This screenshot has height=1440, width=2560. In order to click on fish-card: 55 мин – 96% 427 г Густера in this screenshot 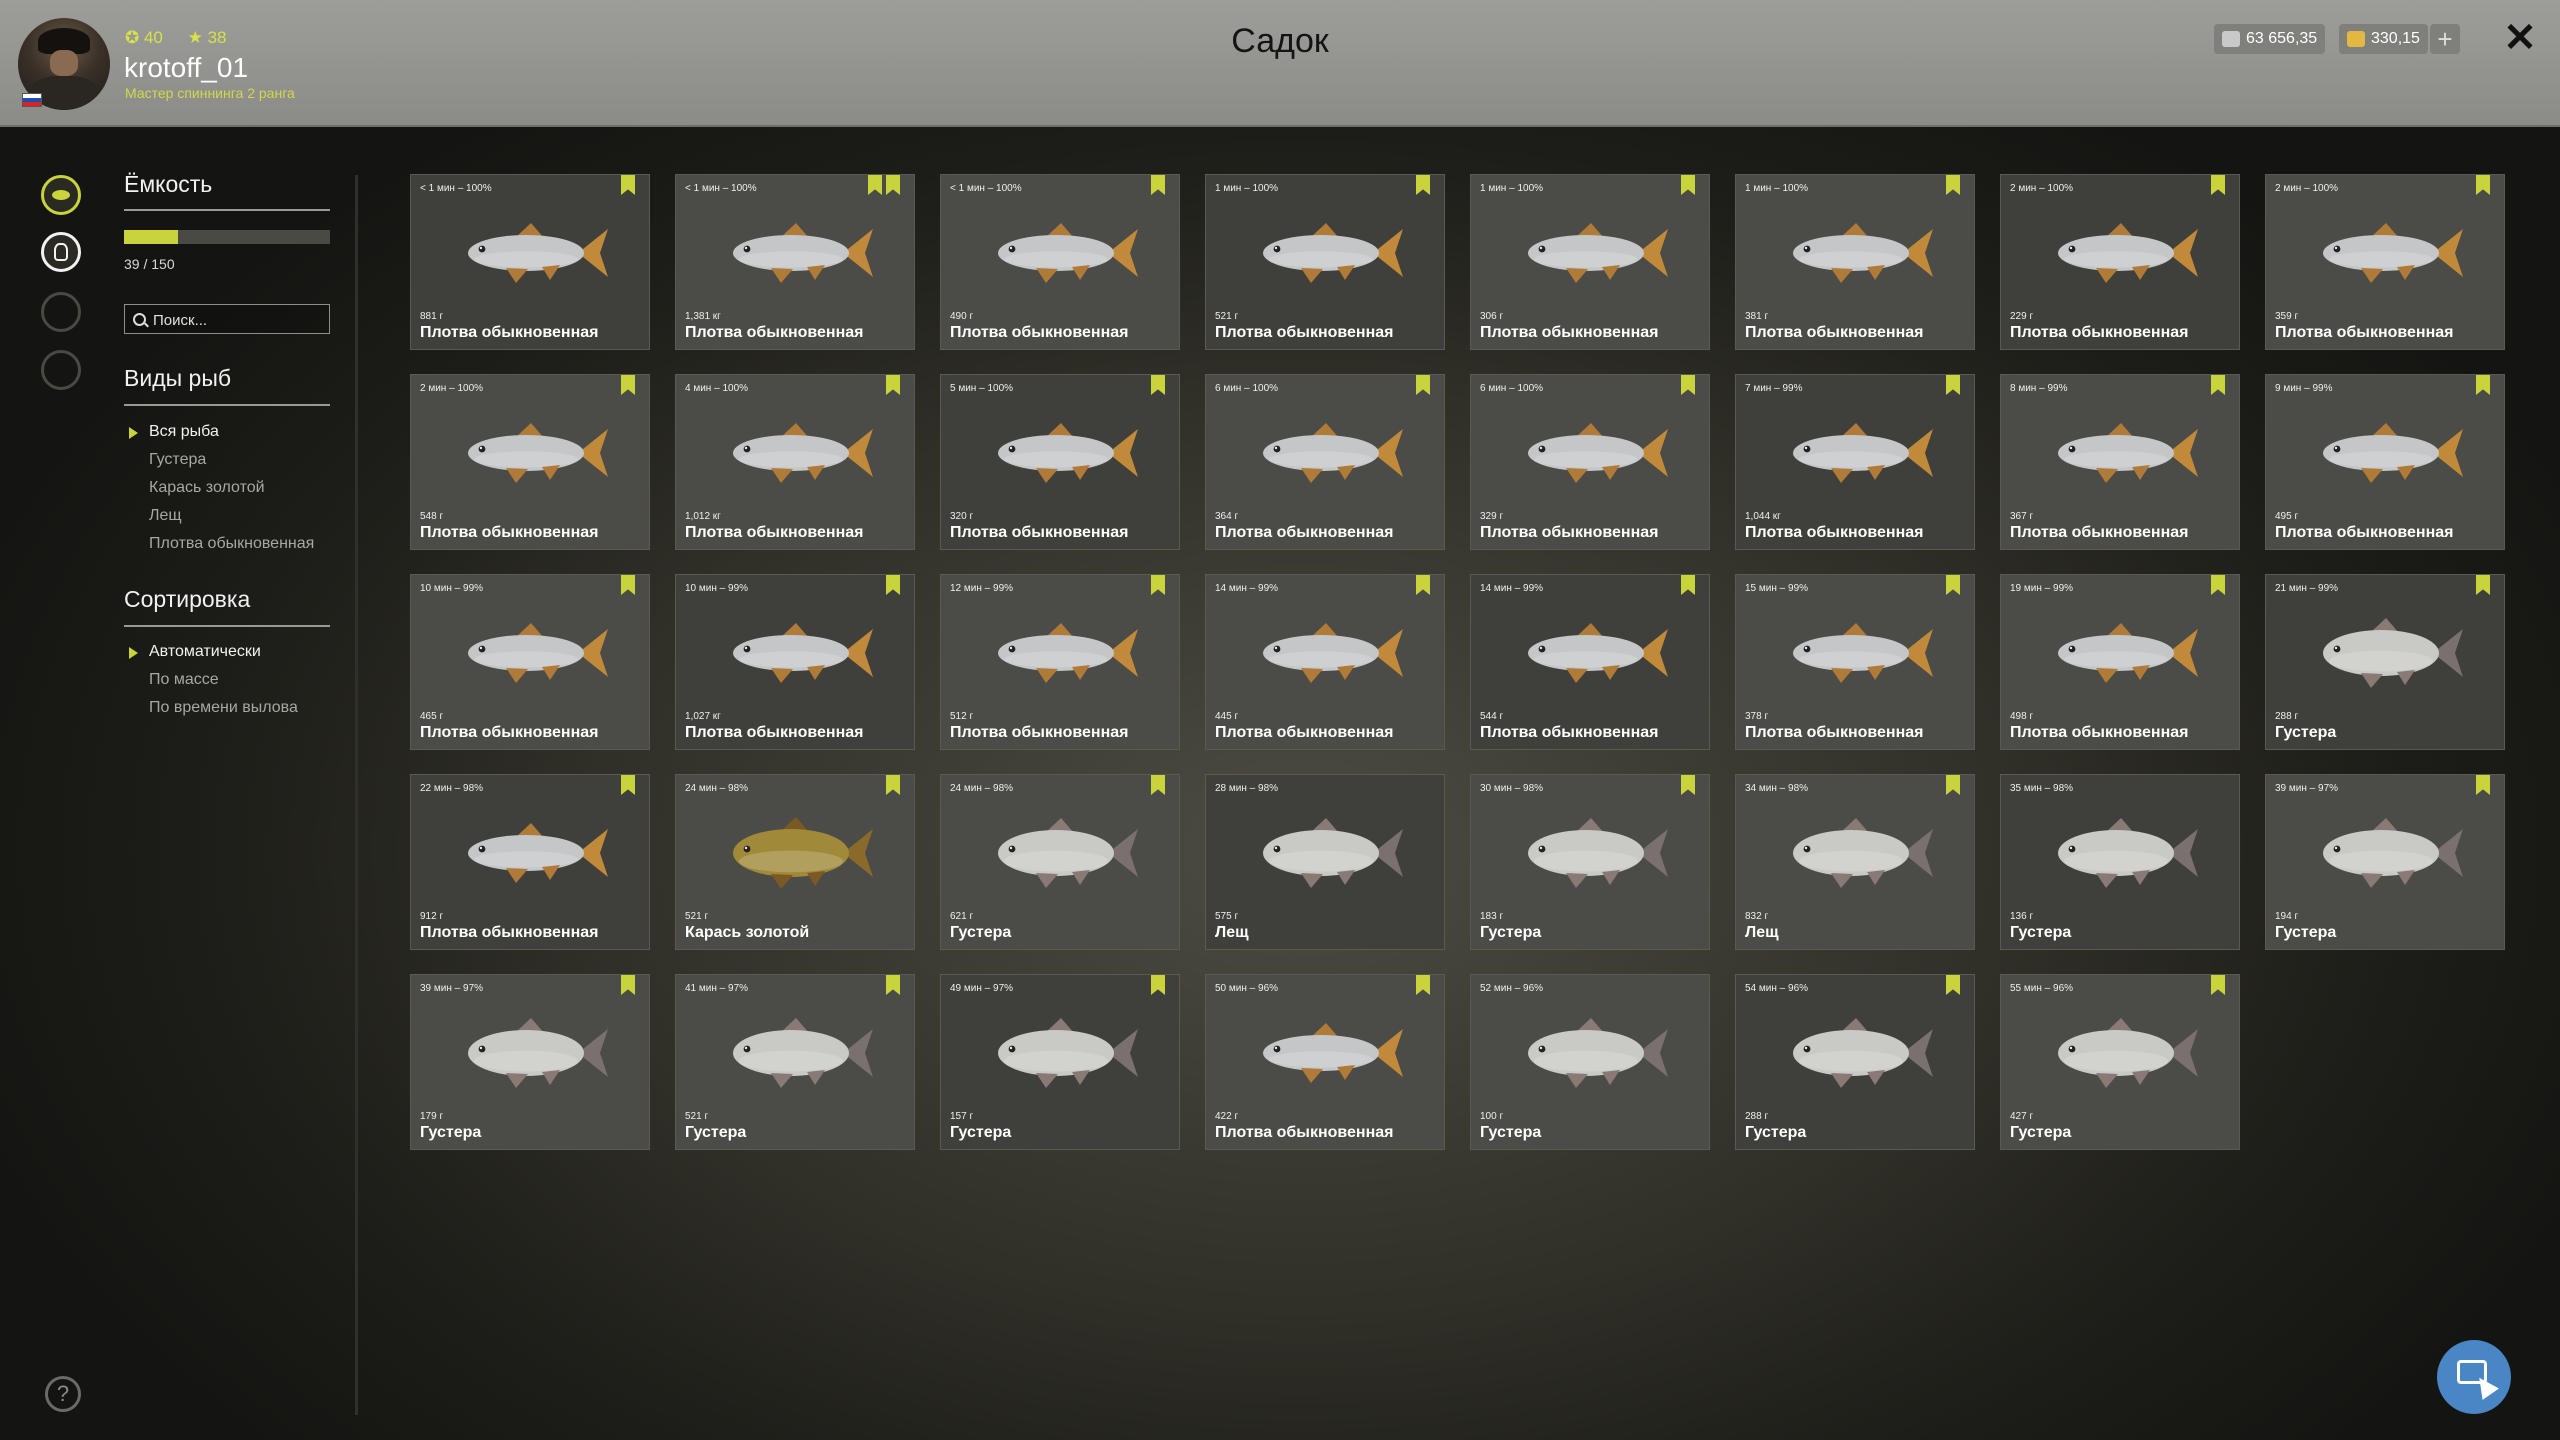, I will do `click(2120, 1062)`.